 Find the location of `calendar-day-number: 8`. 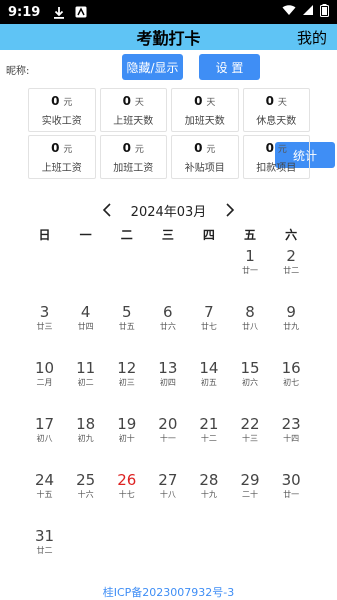

calendar-day-number: 8 is located at coordinates (250, 312).